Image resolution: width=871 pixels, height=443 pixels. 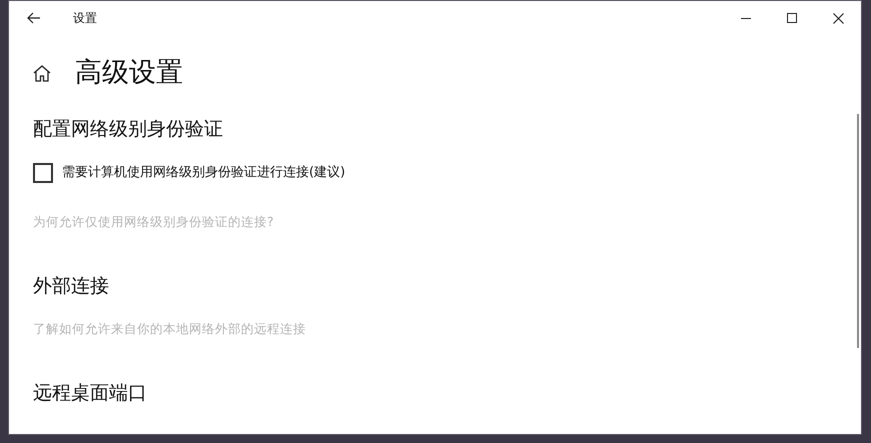 What do you see at coordinates (128, 129) in the screenshot?
I see `section-heading: 配置网络级别身份验证` at bounding box center [128, 129].